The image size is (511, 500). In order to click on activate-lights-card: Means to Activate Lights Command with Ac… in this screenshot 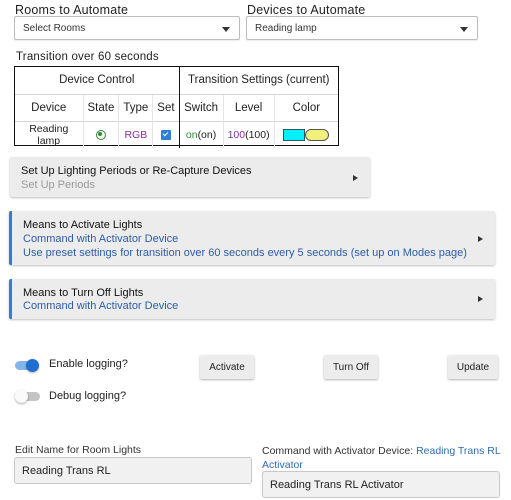, I will do `click(252, 238)`.